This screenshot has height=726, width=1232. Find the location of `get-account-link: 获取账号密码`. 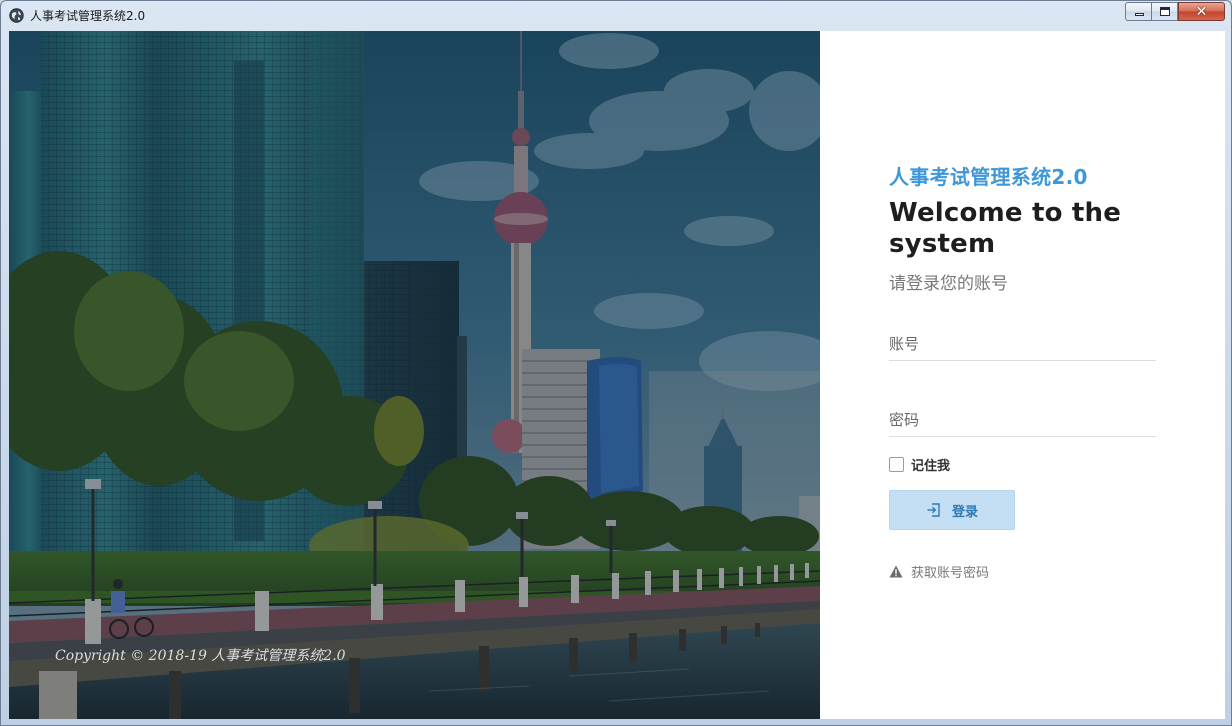

get-account-link: 获取账号密码 is located at coordinates (939, 571).